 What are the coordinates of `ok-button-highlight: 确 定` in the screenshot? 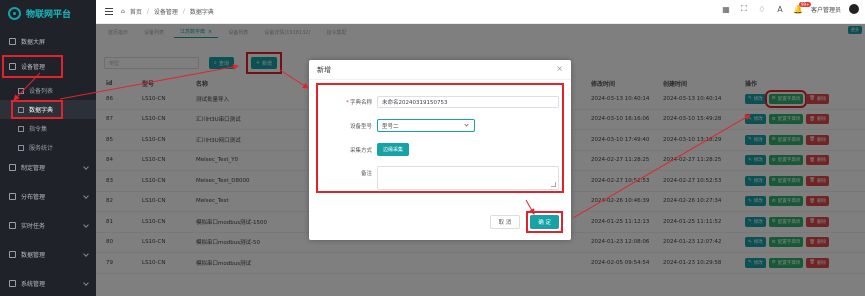 It's located at (544, 222).